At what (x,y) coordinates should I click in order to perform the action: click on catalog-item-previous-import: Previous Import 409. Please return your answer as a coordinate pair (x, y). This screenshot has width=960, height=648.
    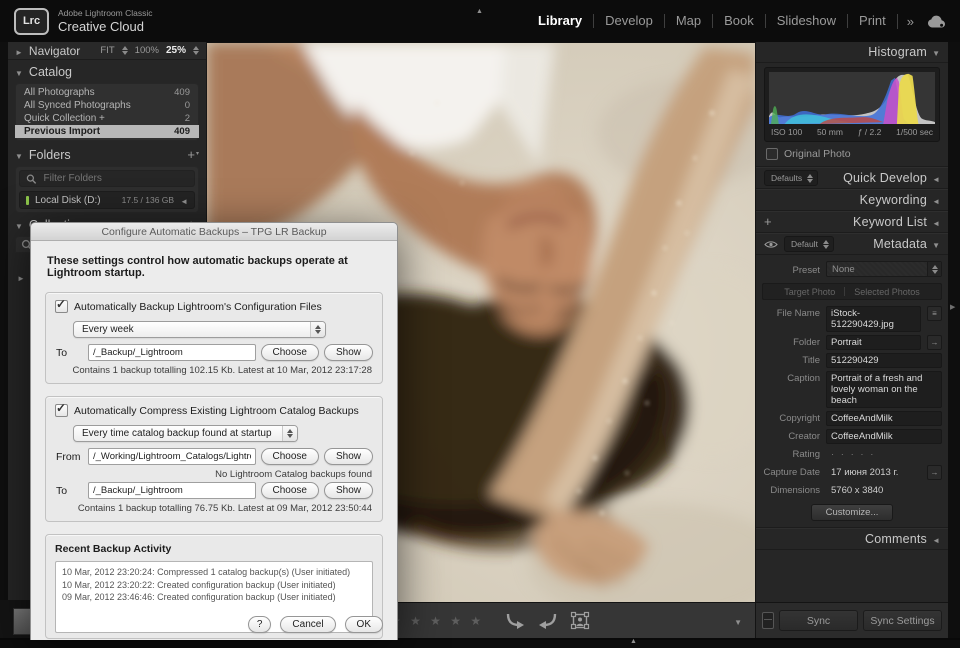
    Looking at the image, I should click on (107, 131).